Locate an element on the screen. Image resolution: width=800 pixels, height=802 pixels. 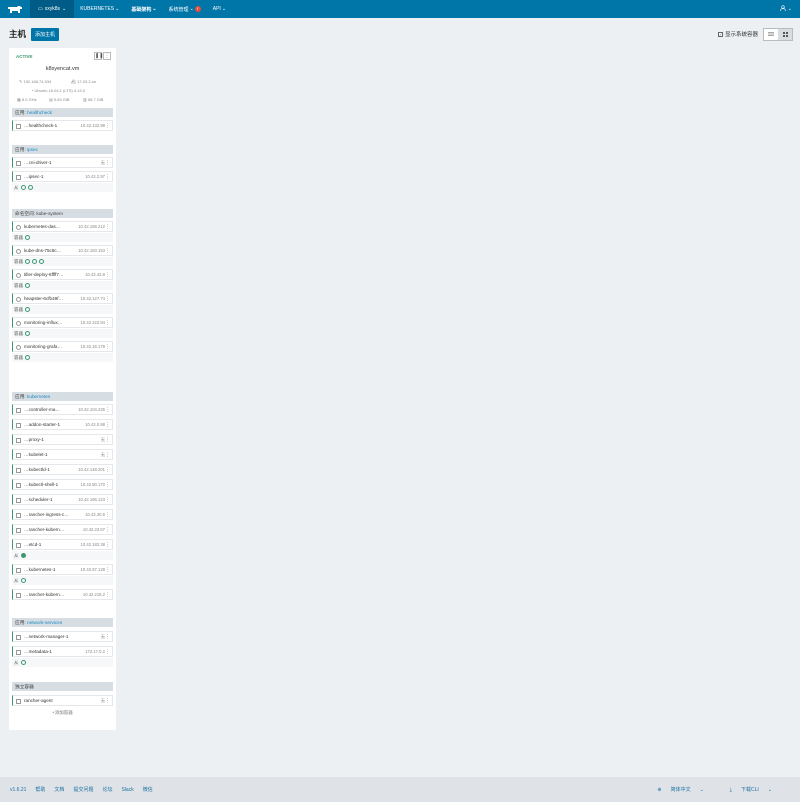
pod-ip: 10.42.183.153 is located at coordinates (91, 250).